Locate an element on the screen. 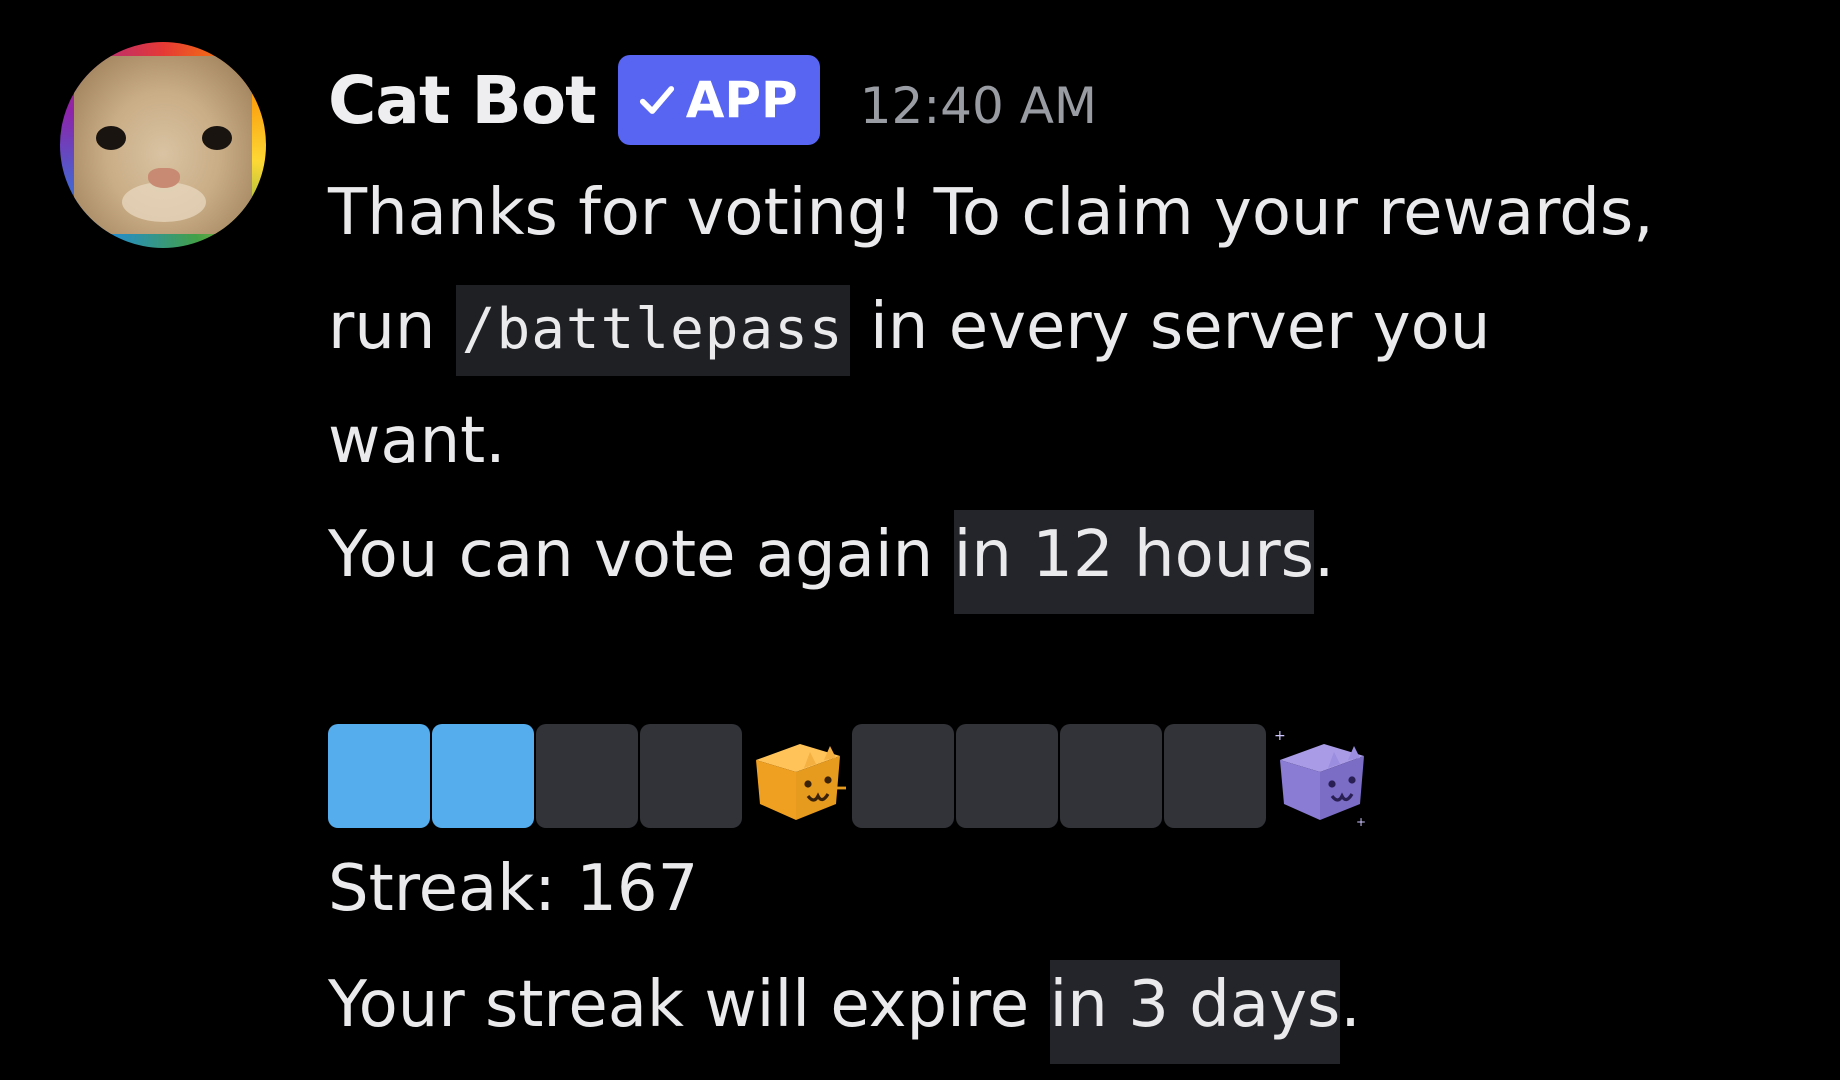  gold-cat-box-icon is located at coordinates (801, 782).